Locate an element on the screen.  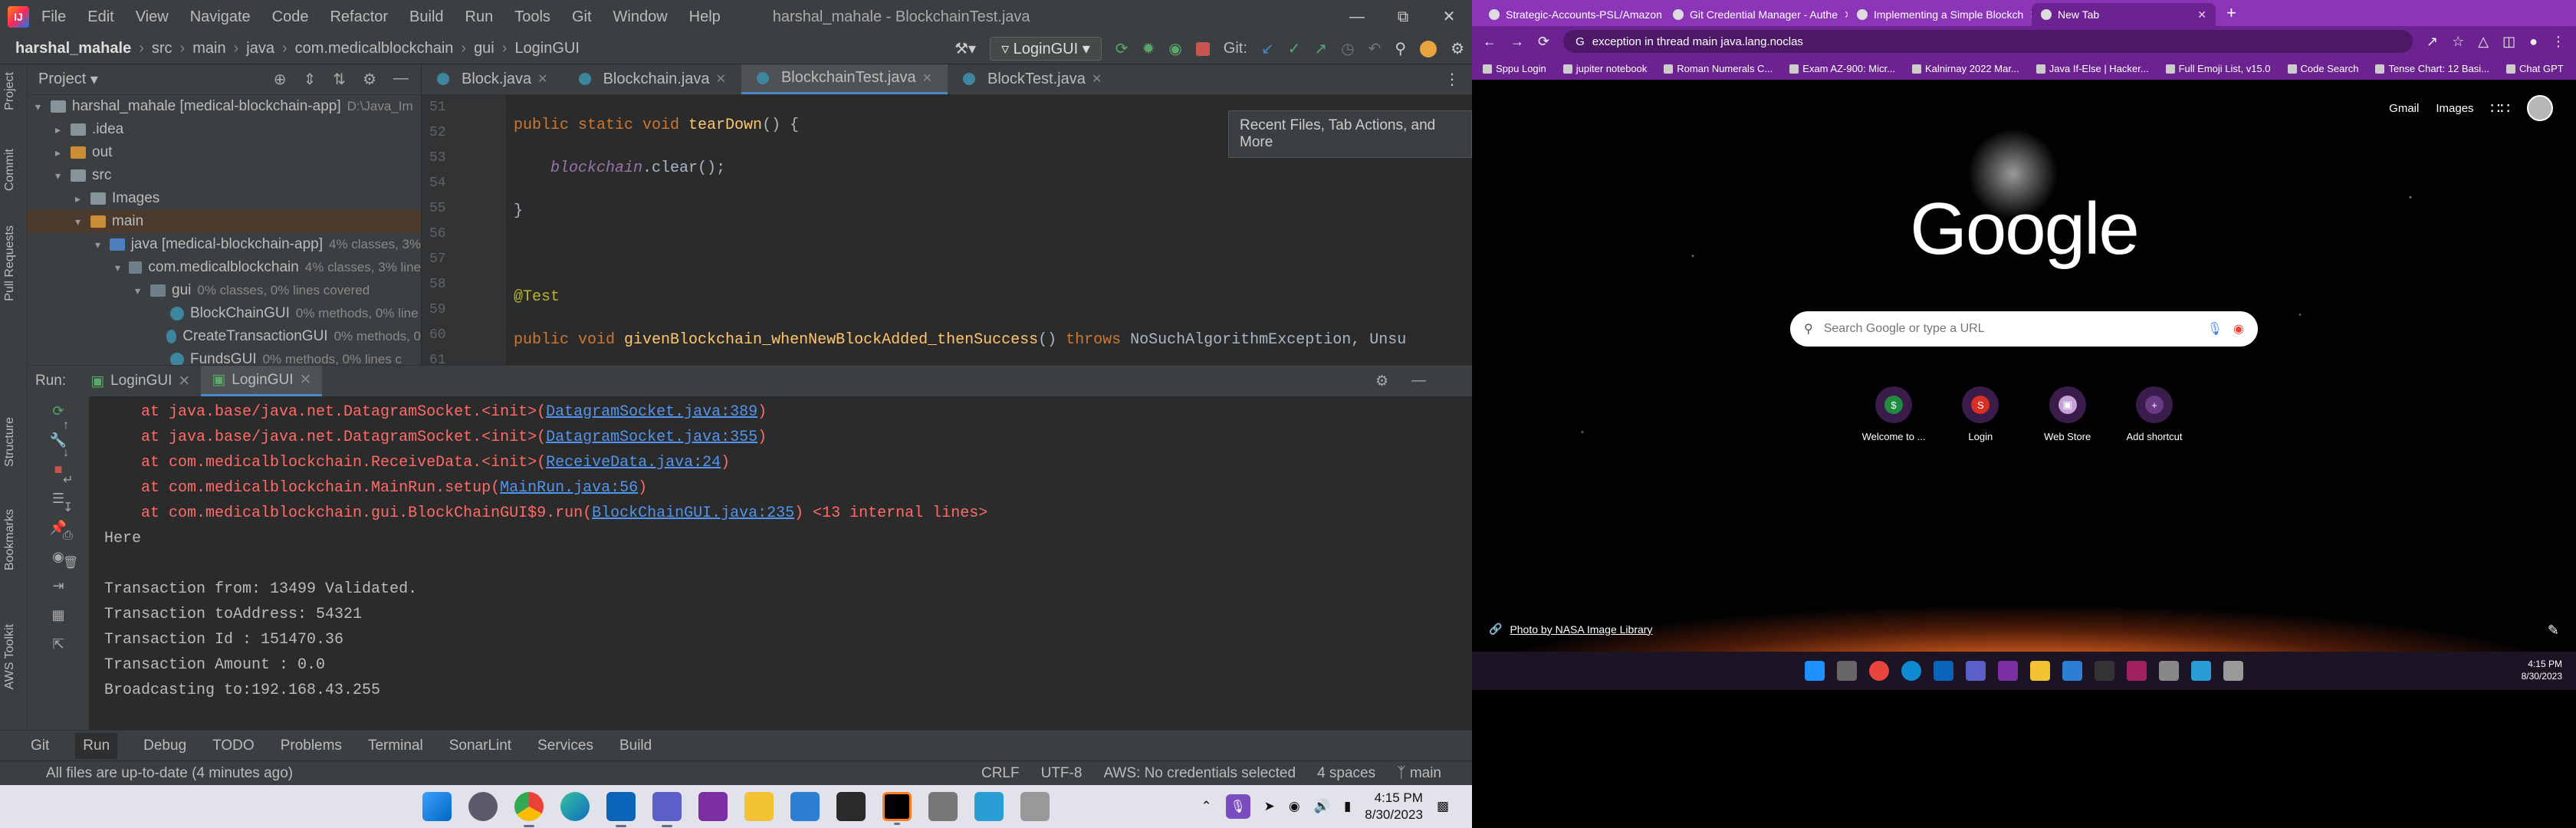
breadcrumb-item-com-medicalblockchain: com.medicalblockchain is located at coordinates (375, 48).